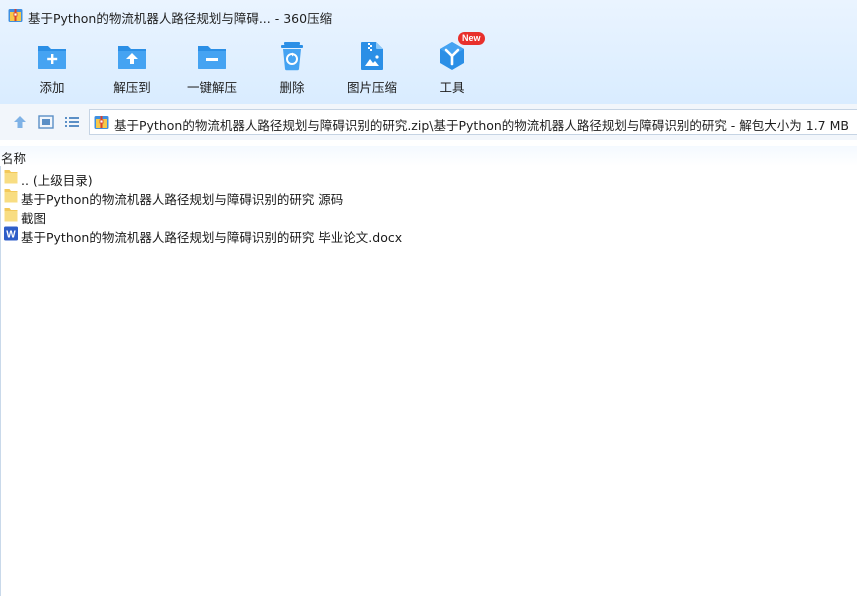 Image resolution: width=857 pixels, height=596 pixels. What do you see at coordinates (371, 87) in the screenshot?
I see `image-compress-label: 图片压缩` at bounding box center [371, 87].